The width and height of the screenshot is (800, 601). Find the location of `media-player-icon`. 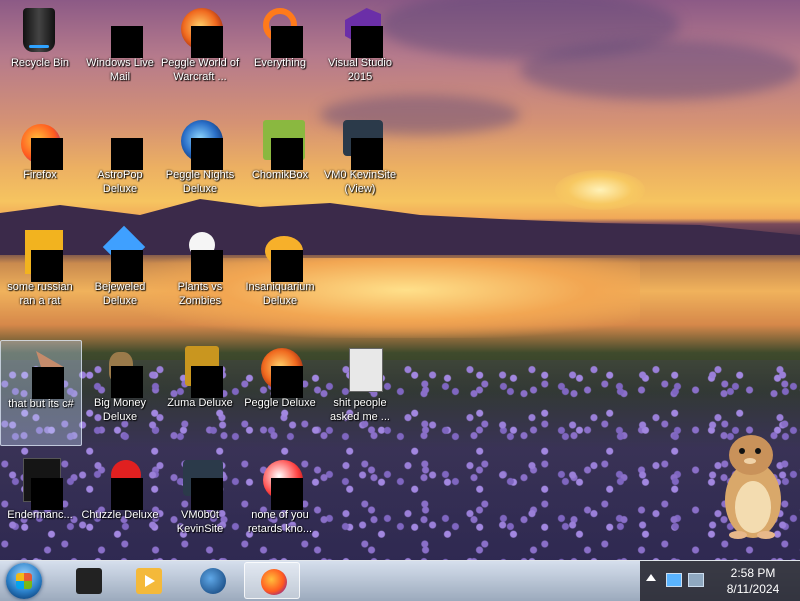

media-player-icon is located at coordinates (149, 581).